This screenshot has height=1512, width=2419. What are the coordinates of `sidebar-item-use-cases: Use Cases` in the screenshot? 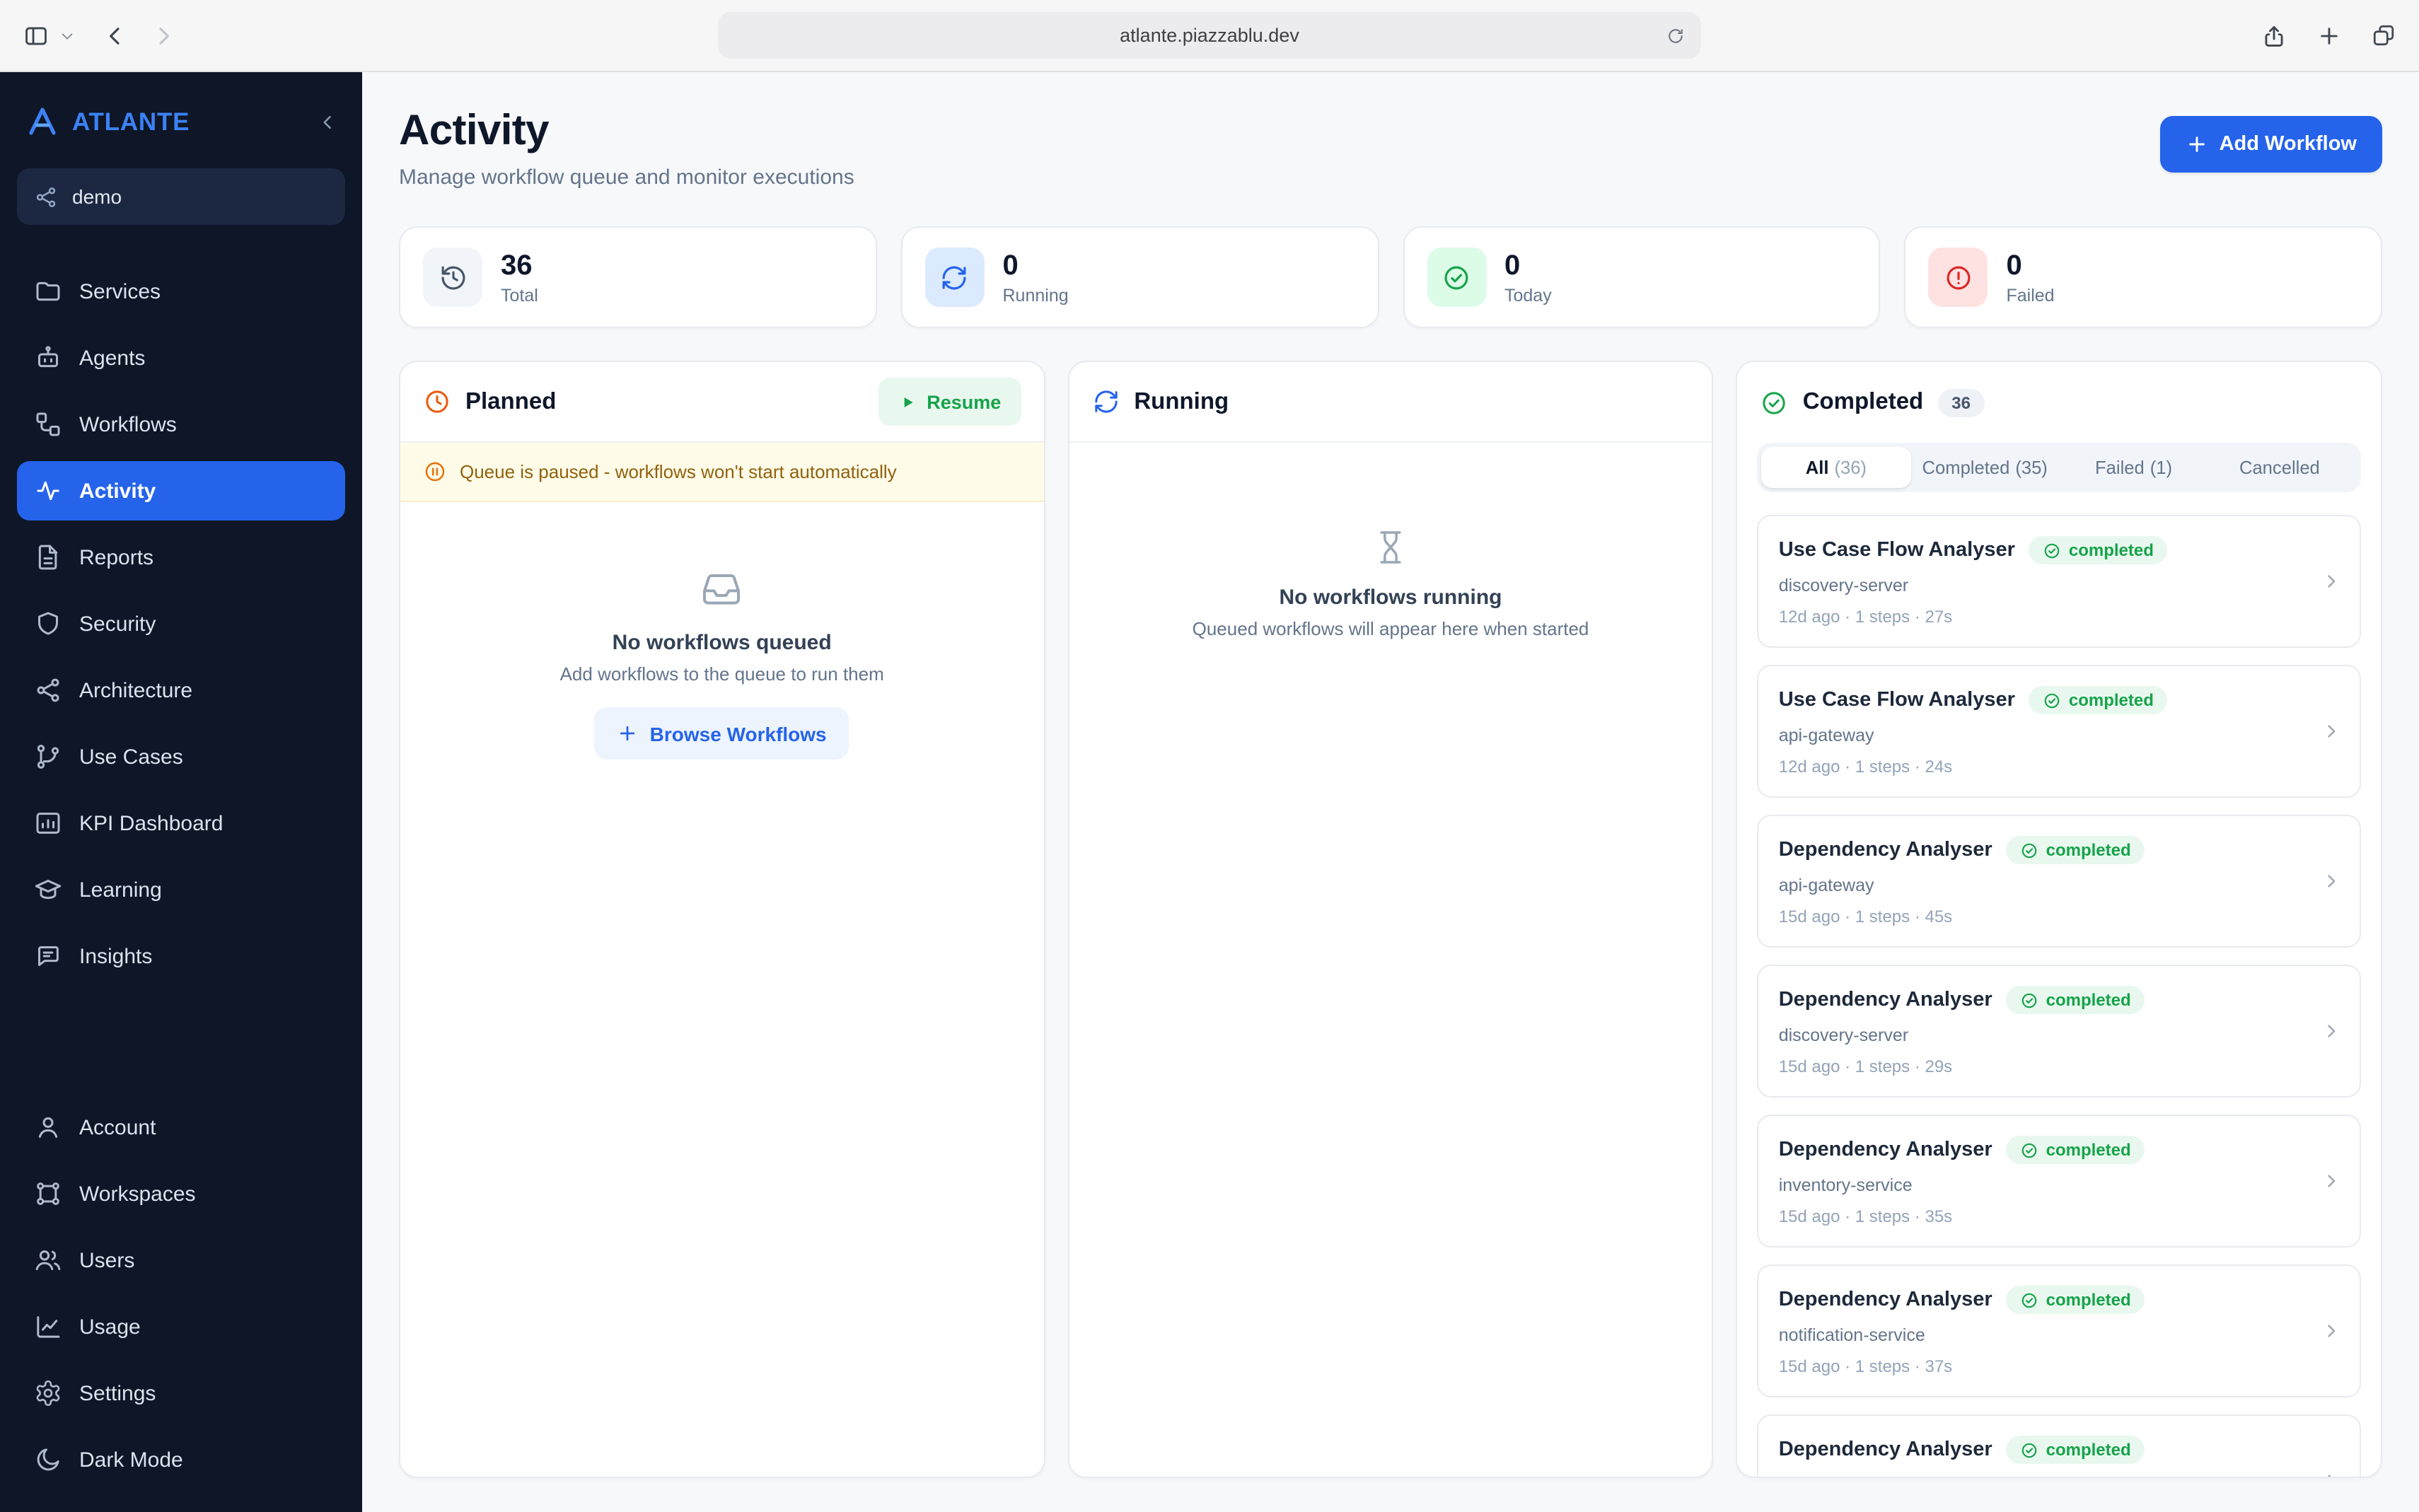 It's located at (181, 756).